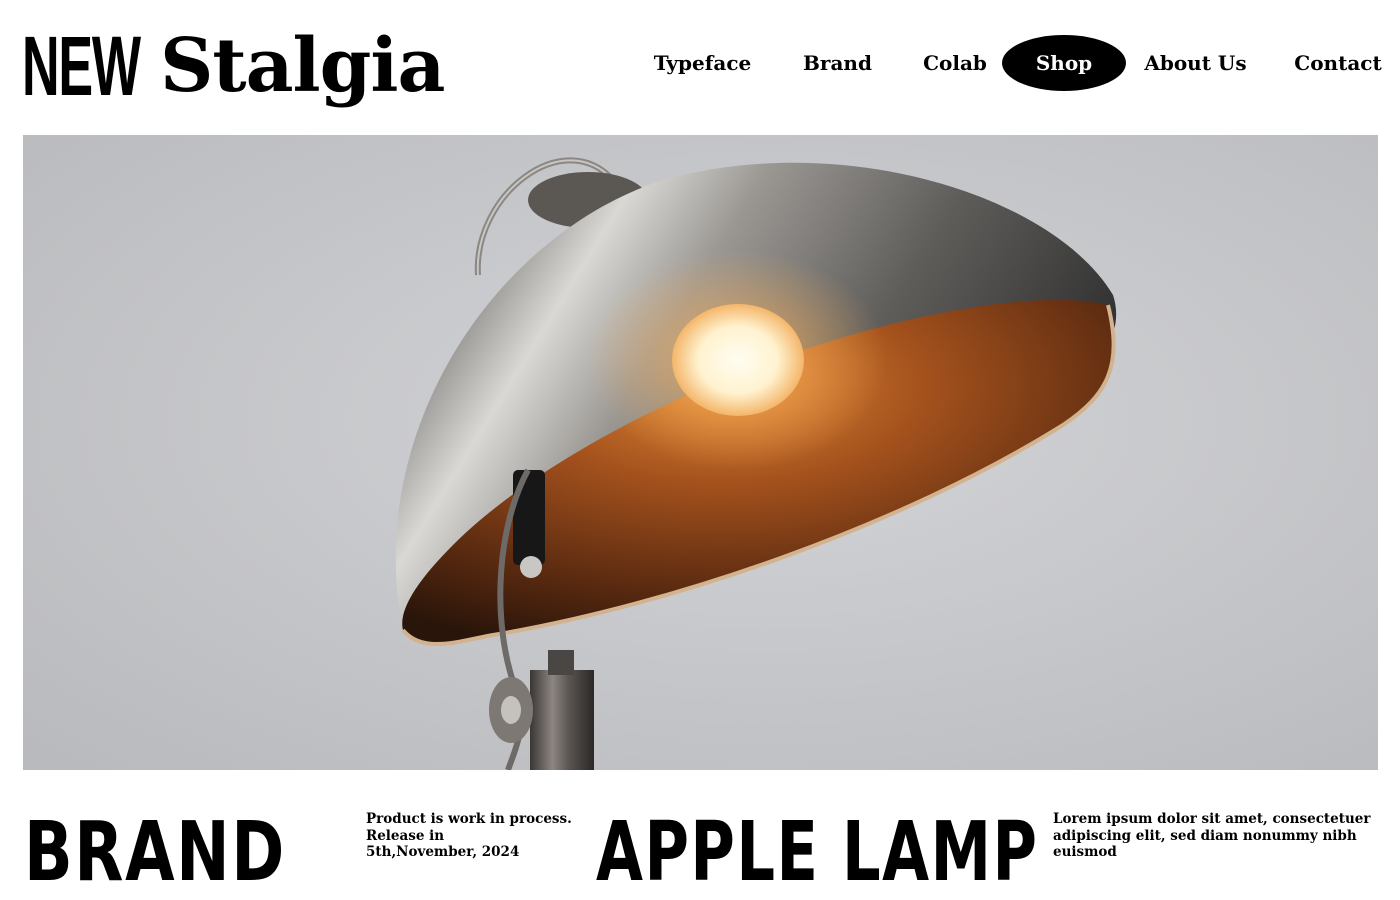  I want to click on brand-heading: BRAND, so click(155, 852).